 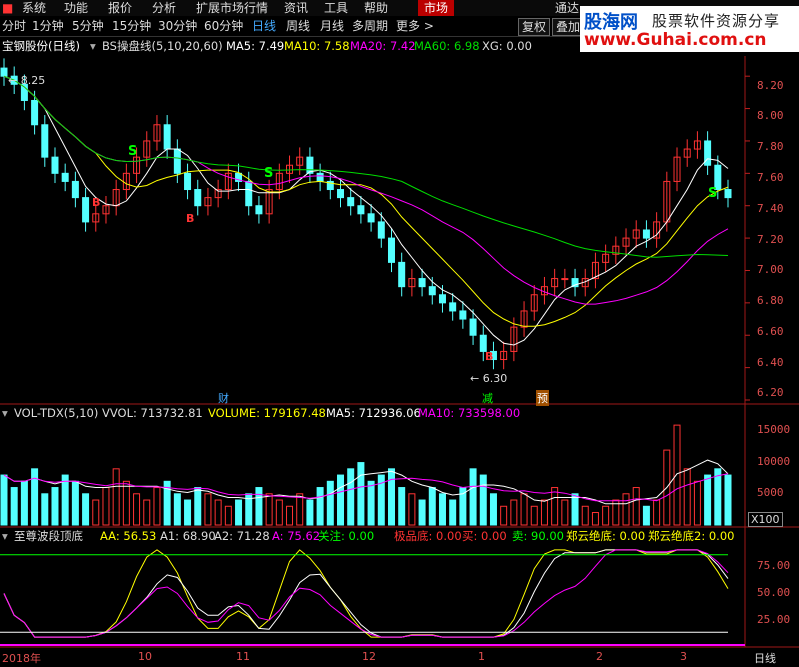 What do you see at coordinates (538, 536) in the screenshot?
I see `sell-value: 卖: 90.00` at bounding box center [538, 536].